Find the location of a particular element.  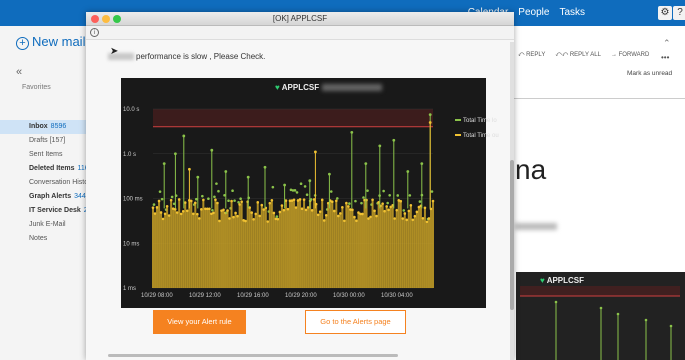

nav-tasks: Tasks is located at coordinates (572, 12).